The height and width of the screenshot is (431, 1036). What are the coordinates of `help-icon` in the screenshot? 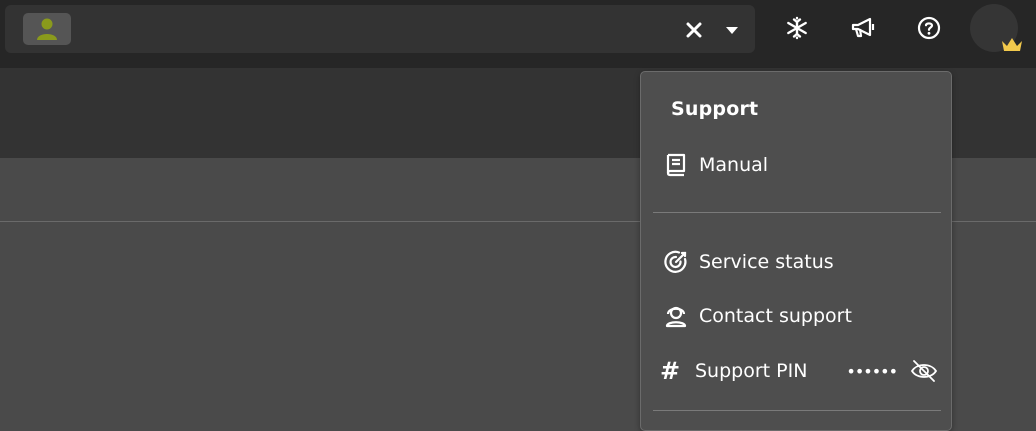 It's located at (929, 28).